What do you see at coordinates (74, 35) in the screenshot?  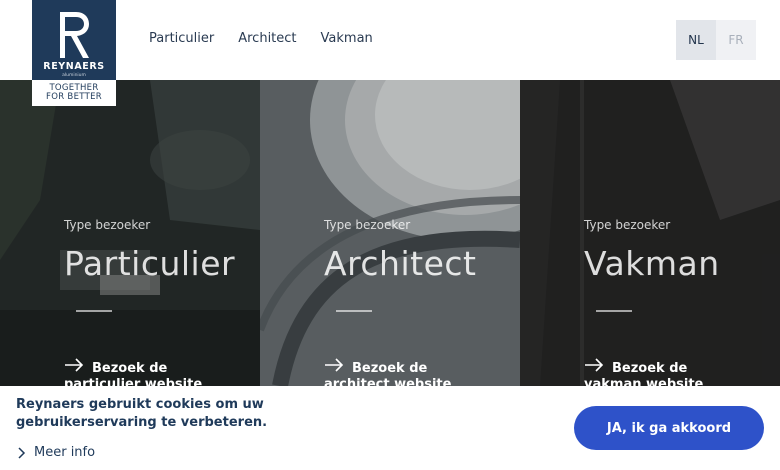 I see `reynaers-r-icon` at bounding box center [74, 35].